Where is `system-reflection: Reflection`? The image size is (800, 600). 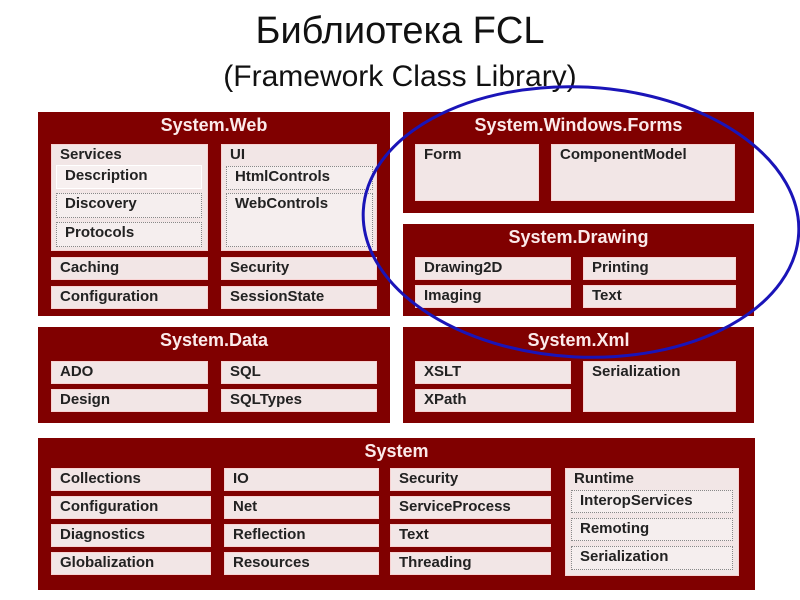
system-reflection: Reflection is located at coordinates (301, 535).